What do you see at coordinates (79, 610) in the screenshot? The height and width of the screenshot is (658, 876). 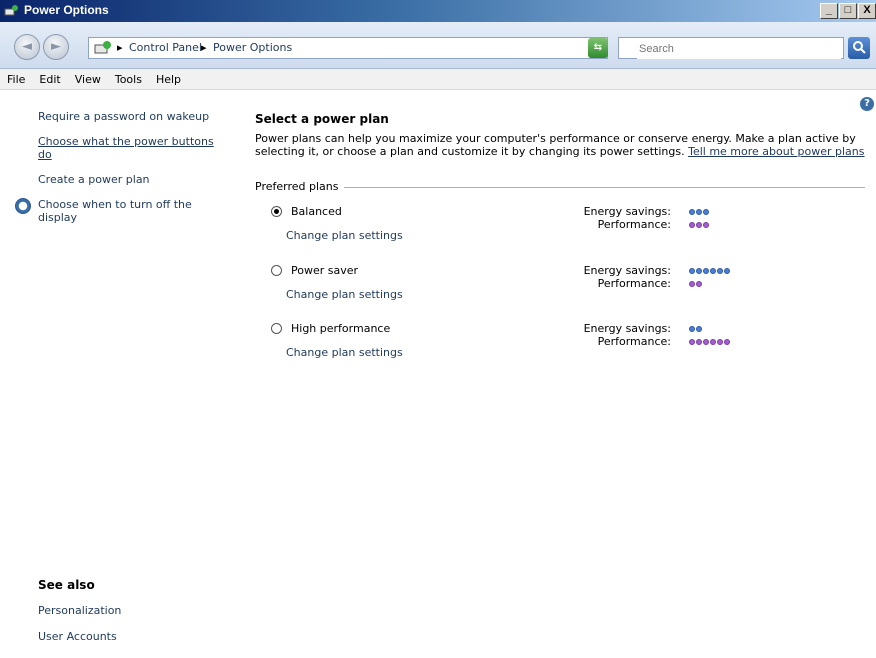 I see `personalization-link: Personalization` at bounding box center [79, 610].